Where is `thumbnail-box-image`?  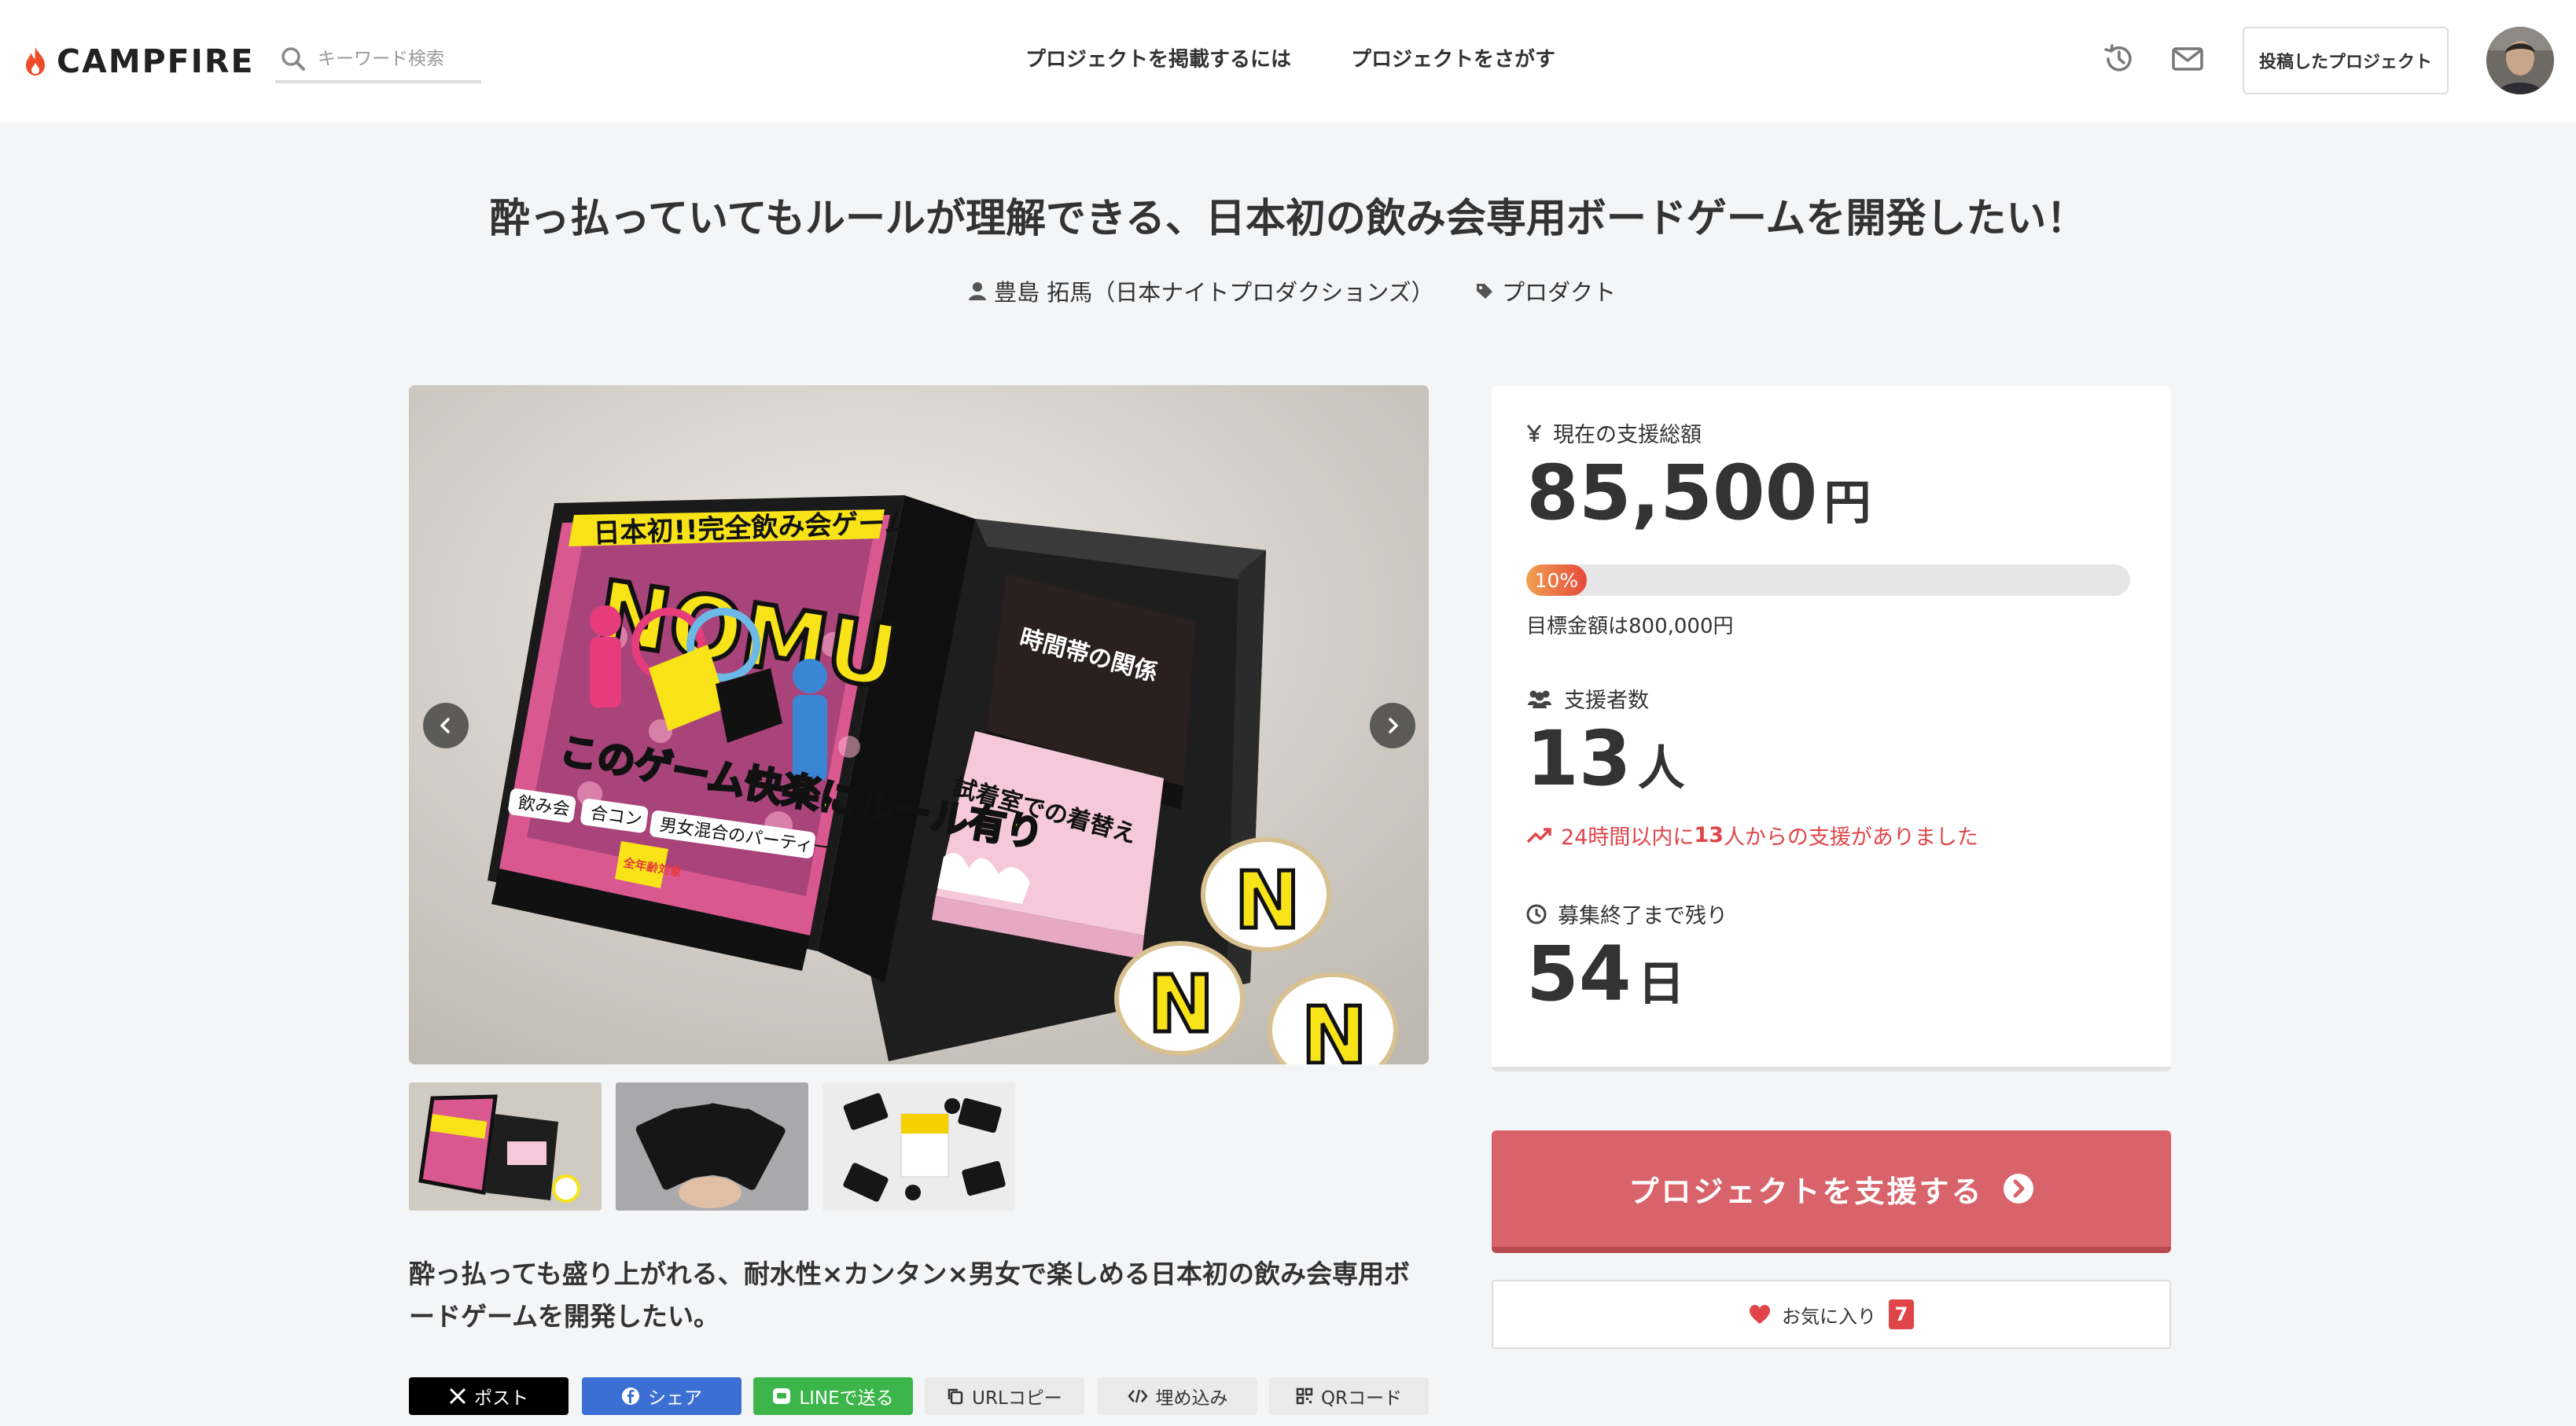 thumbnail-box-image is located at coordinates (505, 1147).